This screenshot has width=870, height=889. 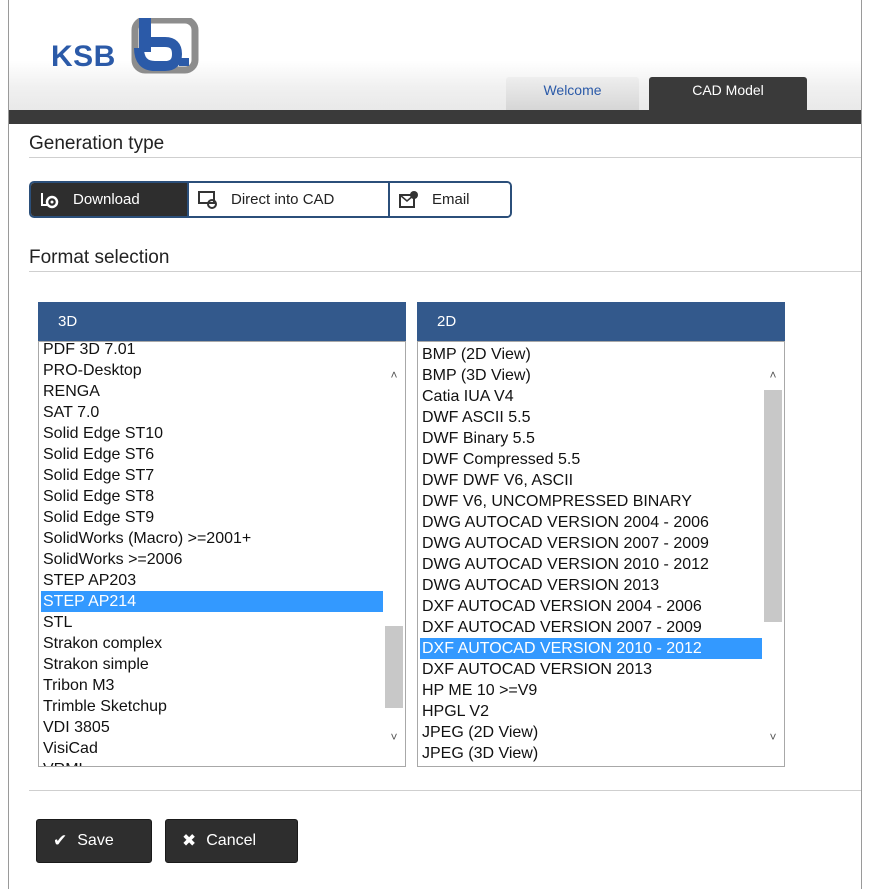 I want to click on 2d-list-item: JPEG (3D View), so click(x=592, y=753).